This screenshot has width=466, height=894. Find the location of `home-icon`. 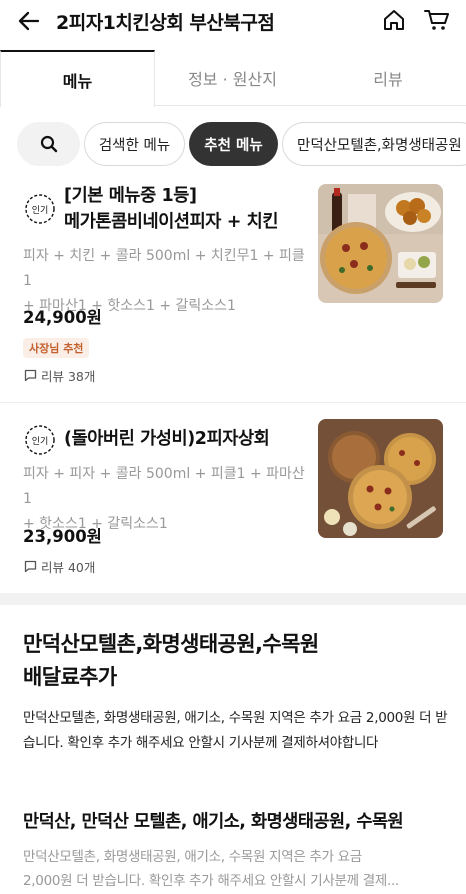

home-icon is located at coordinates (394, 20).